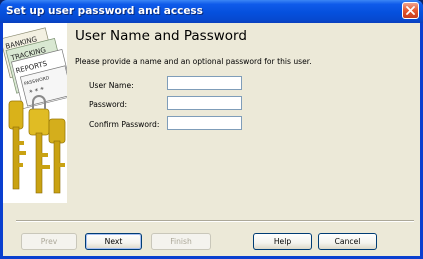 The width and height of the screenshot is (423, 259). I want to click on close-button, so click(410, 10).